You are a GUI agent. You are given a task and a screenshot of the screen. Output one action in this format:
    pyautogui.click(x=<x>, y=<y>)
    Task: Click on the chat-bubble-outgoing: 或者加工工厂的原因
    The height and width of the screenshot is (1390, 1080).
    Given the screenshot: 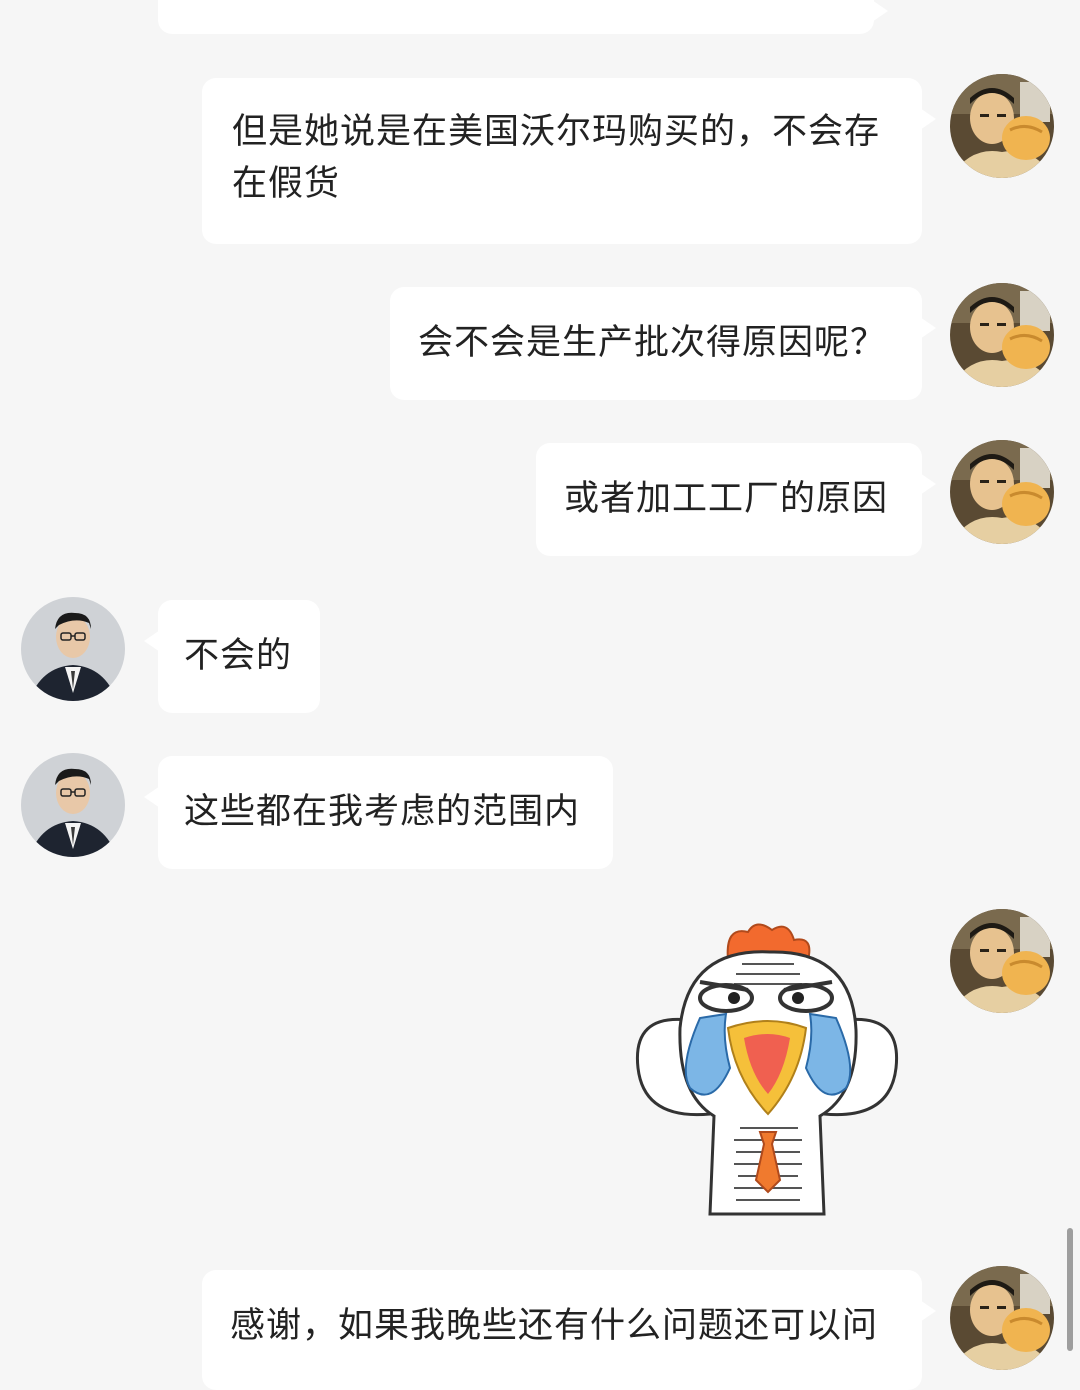 What is the action you would take?
    pyautogui.click(x=736, y=499)
    